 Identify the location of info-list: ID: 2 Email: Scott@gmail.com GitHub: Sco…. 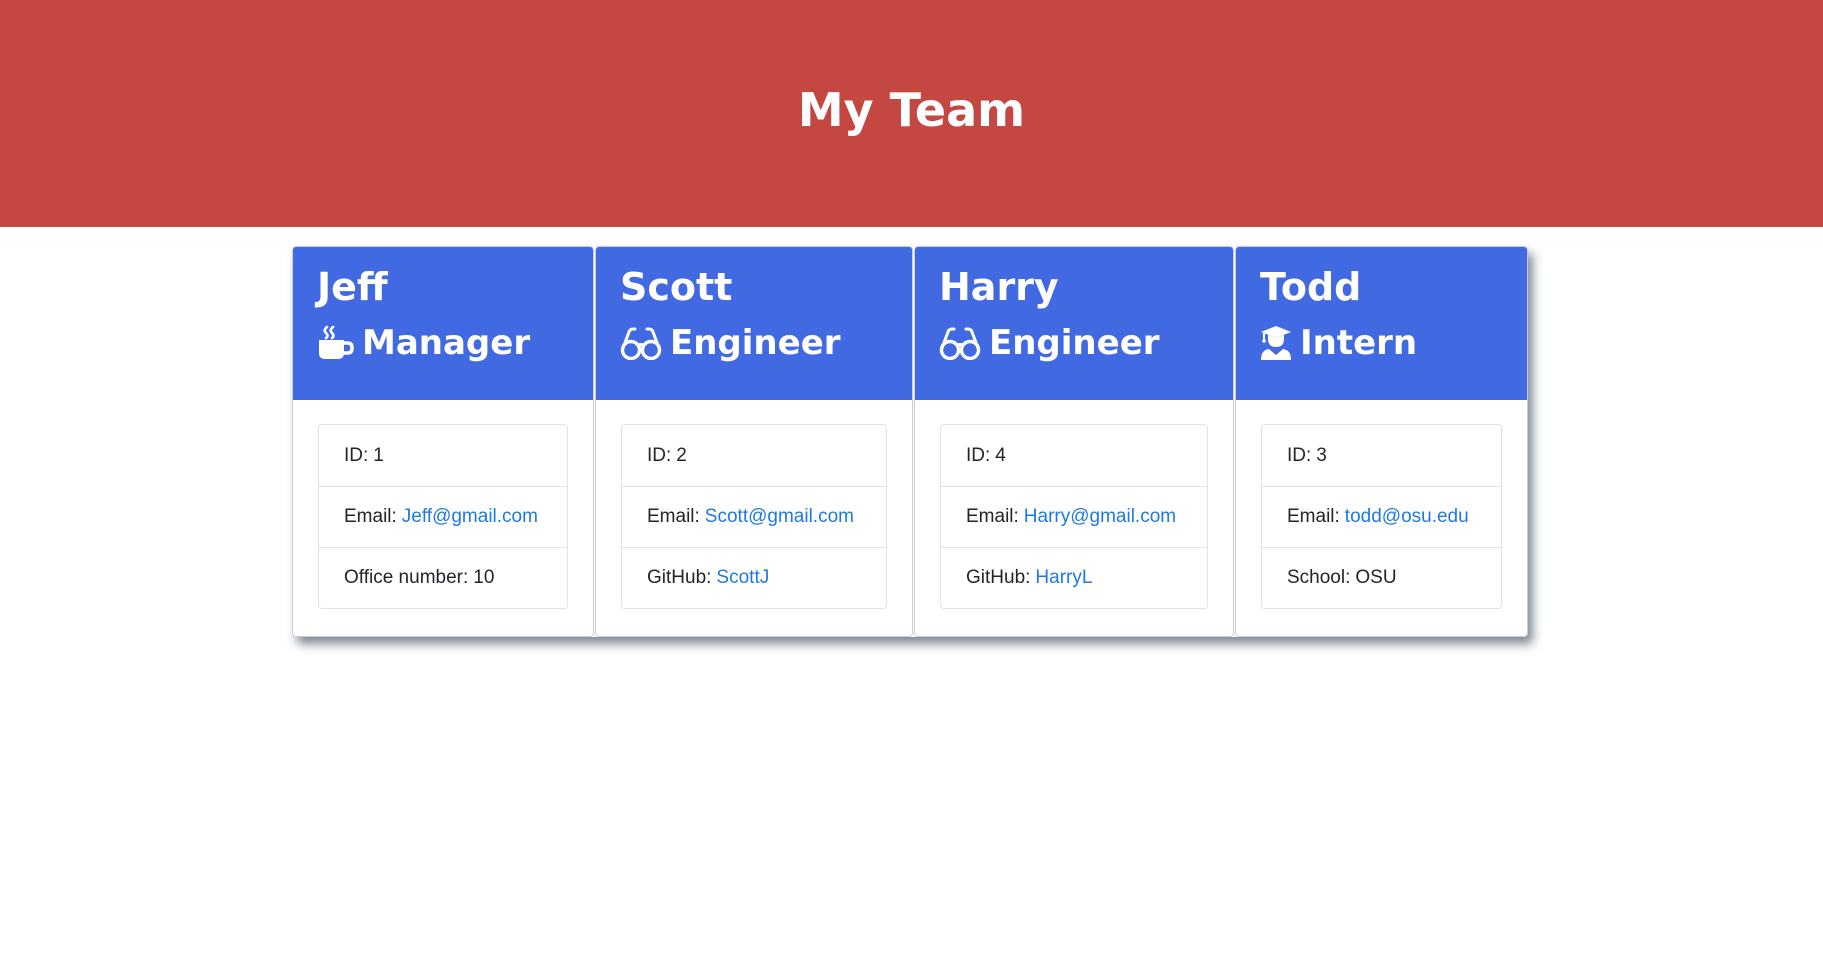
(754, 516).